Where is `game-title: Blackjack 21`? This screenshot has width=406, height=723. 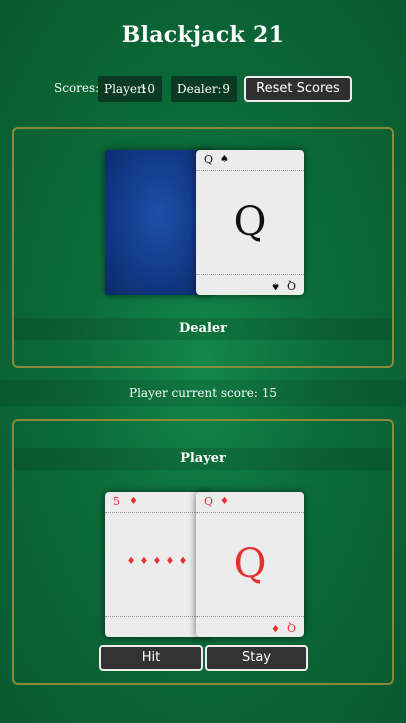
game-title: Blackjack 21 is located at coordinates (203, 35).